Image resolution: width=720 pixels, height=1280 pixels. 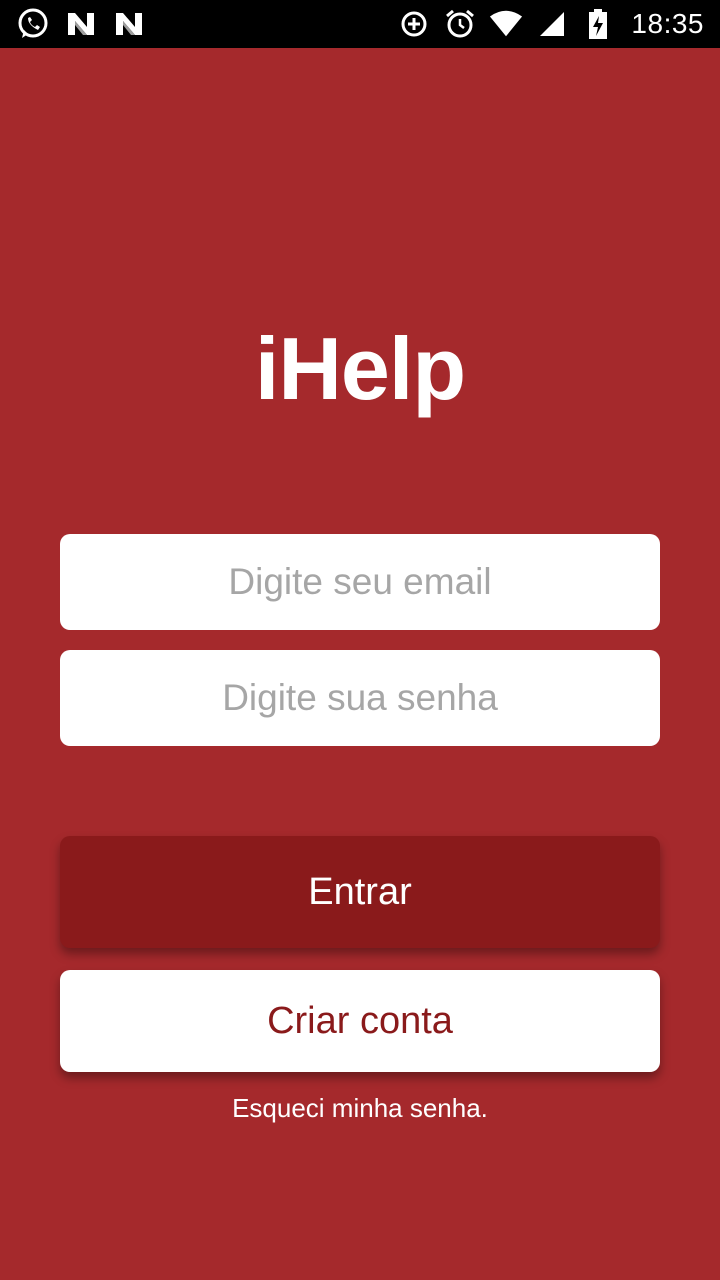 What do you see at coordinates (667, 23) in the screenshot?
I see `status-bar-time: 18:35` at bounding box center [667, 23].